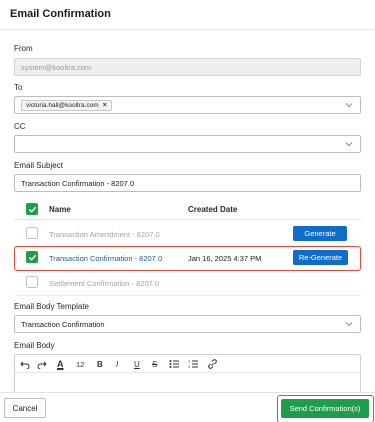  What do you see at coordinates (20, 126) in the screenshot?
I see `cc-label: CC` at bounding box center [20, 126].